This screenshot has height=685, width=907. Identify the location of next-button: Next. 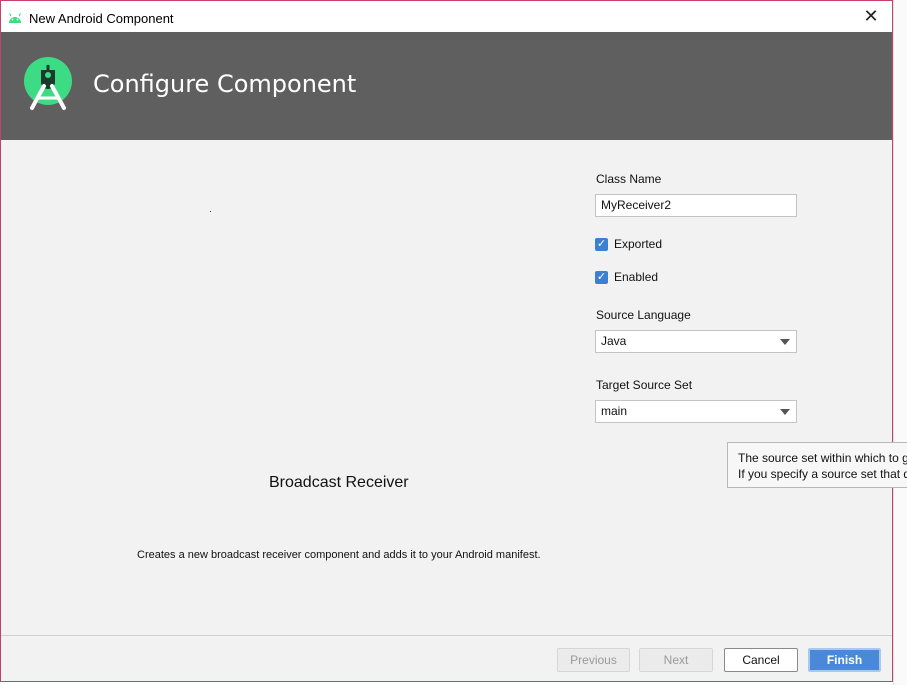
(676, 660).